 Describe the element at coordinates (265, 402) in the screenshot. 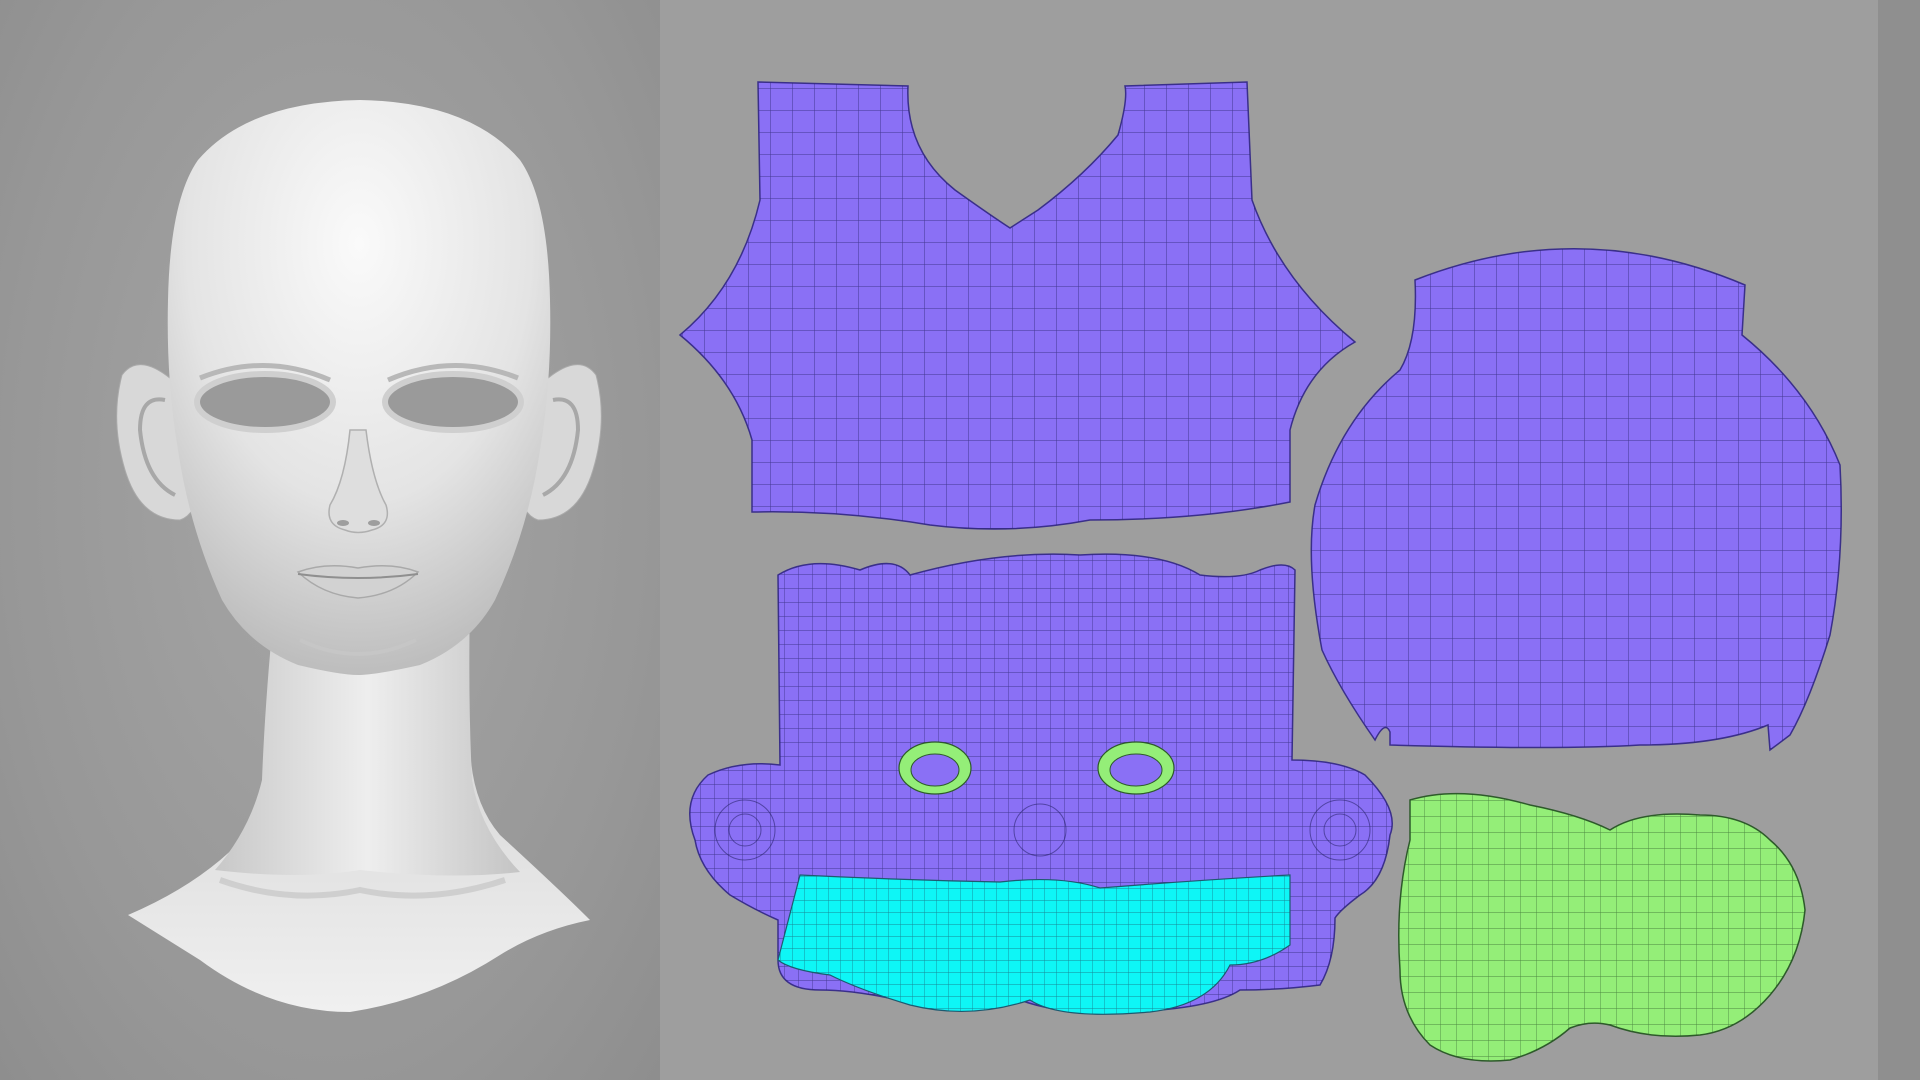

I see `left-eye-socket` at that location.